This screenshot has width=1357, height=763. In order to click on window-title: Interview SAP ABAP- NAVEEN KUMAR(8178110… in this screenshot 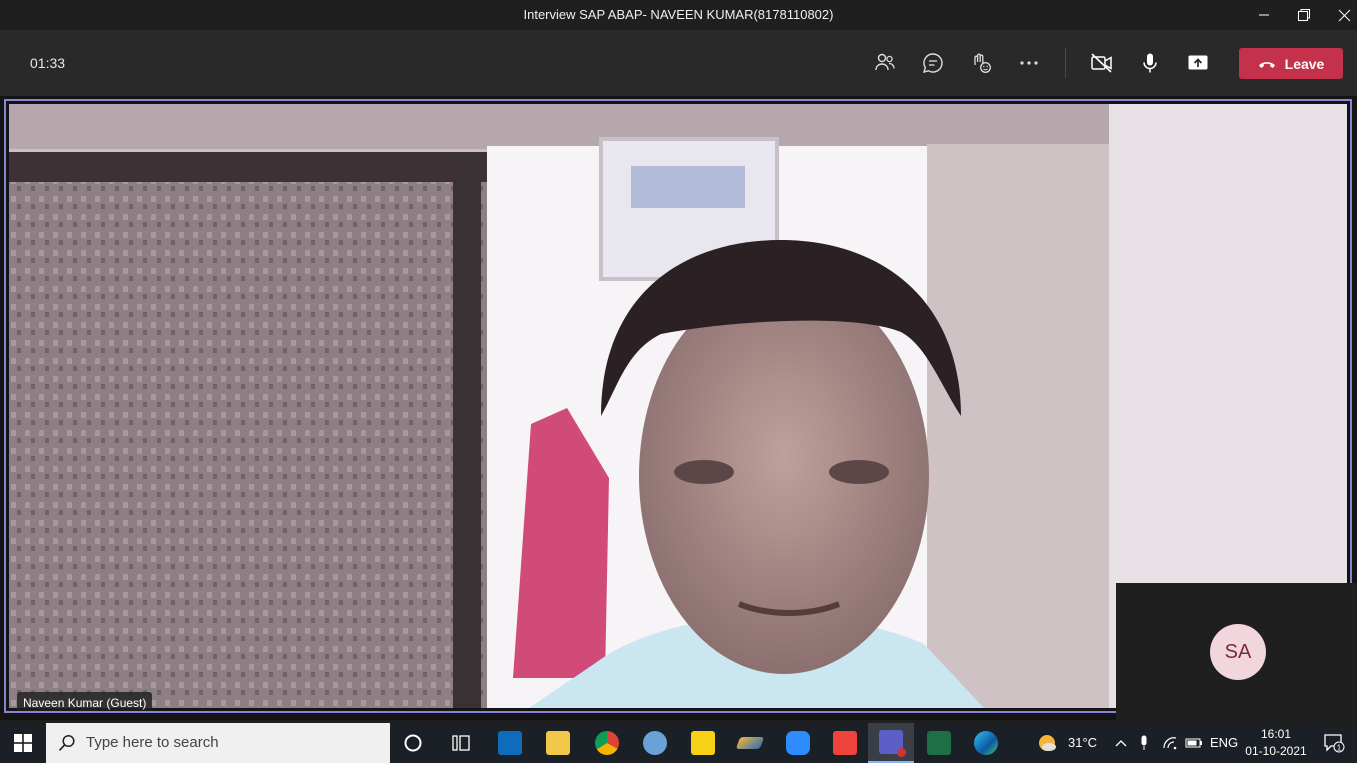, I will do `click(678, 14)`.